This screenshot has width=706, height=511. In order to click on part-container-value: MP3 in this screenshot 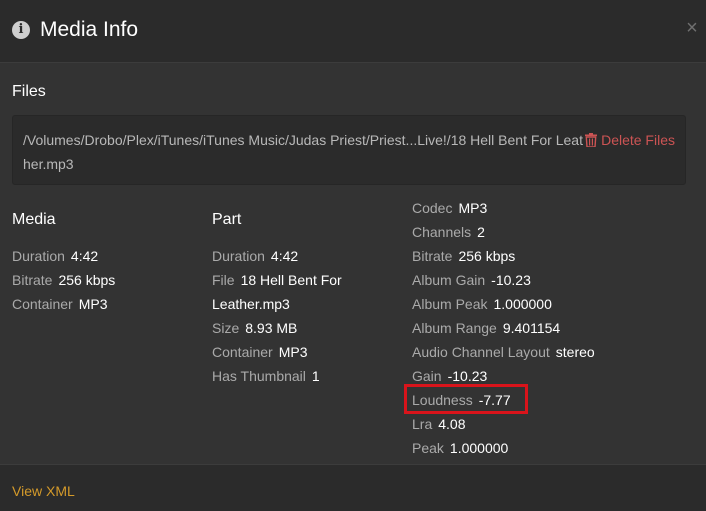, I will do `click(293, 352)`.